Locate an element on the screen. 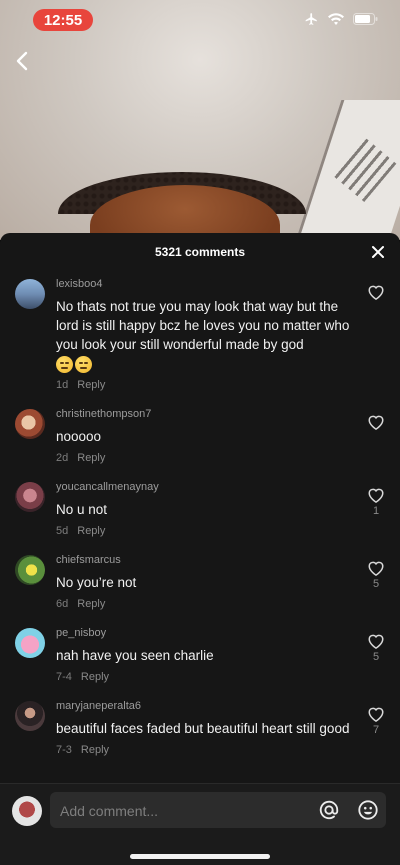 The width and height of the screenshot is (400, 865). battery-icon is located at coordinates (365, 19).